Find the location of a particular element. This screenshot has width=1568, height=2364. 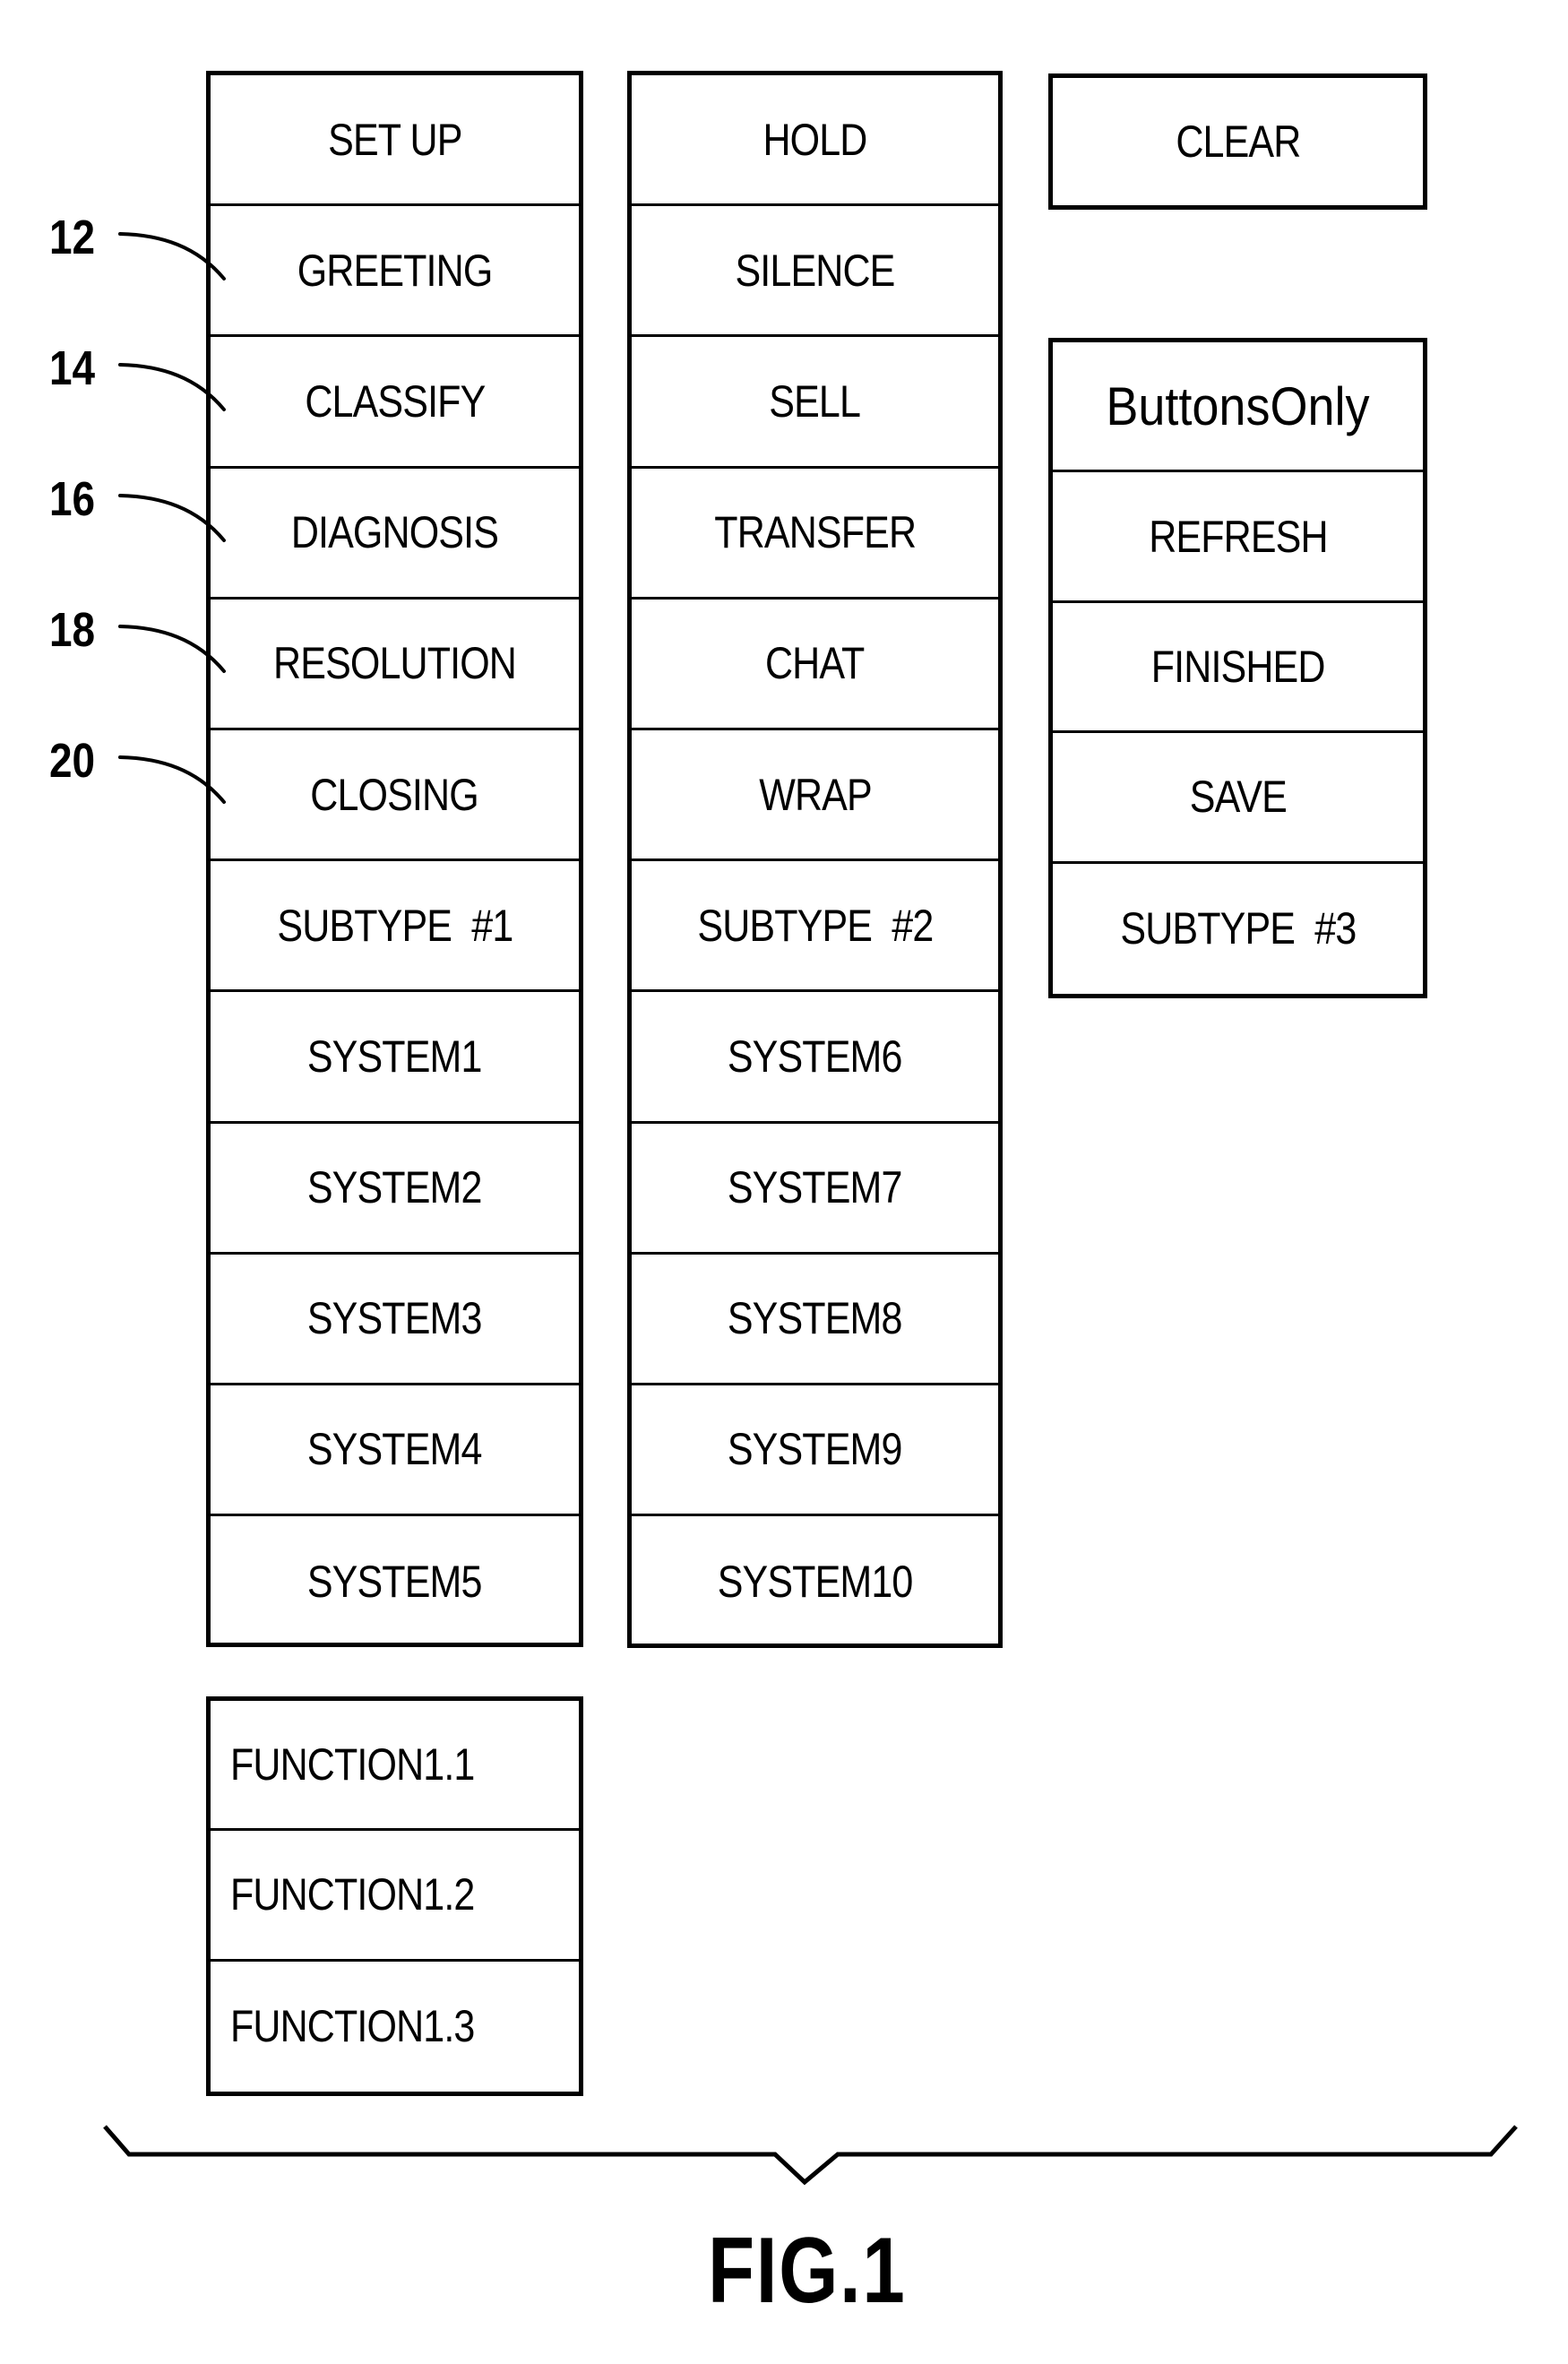

subtype-2-button: SUBTYPE #2 is located at coordinates (815, 927).